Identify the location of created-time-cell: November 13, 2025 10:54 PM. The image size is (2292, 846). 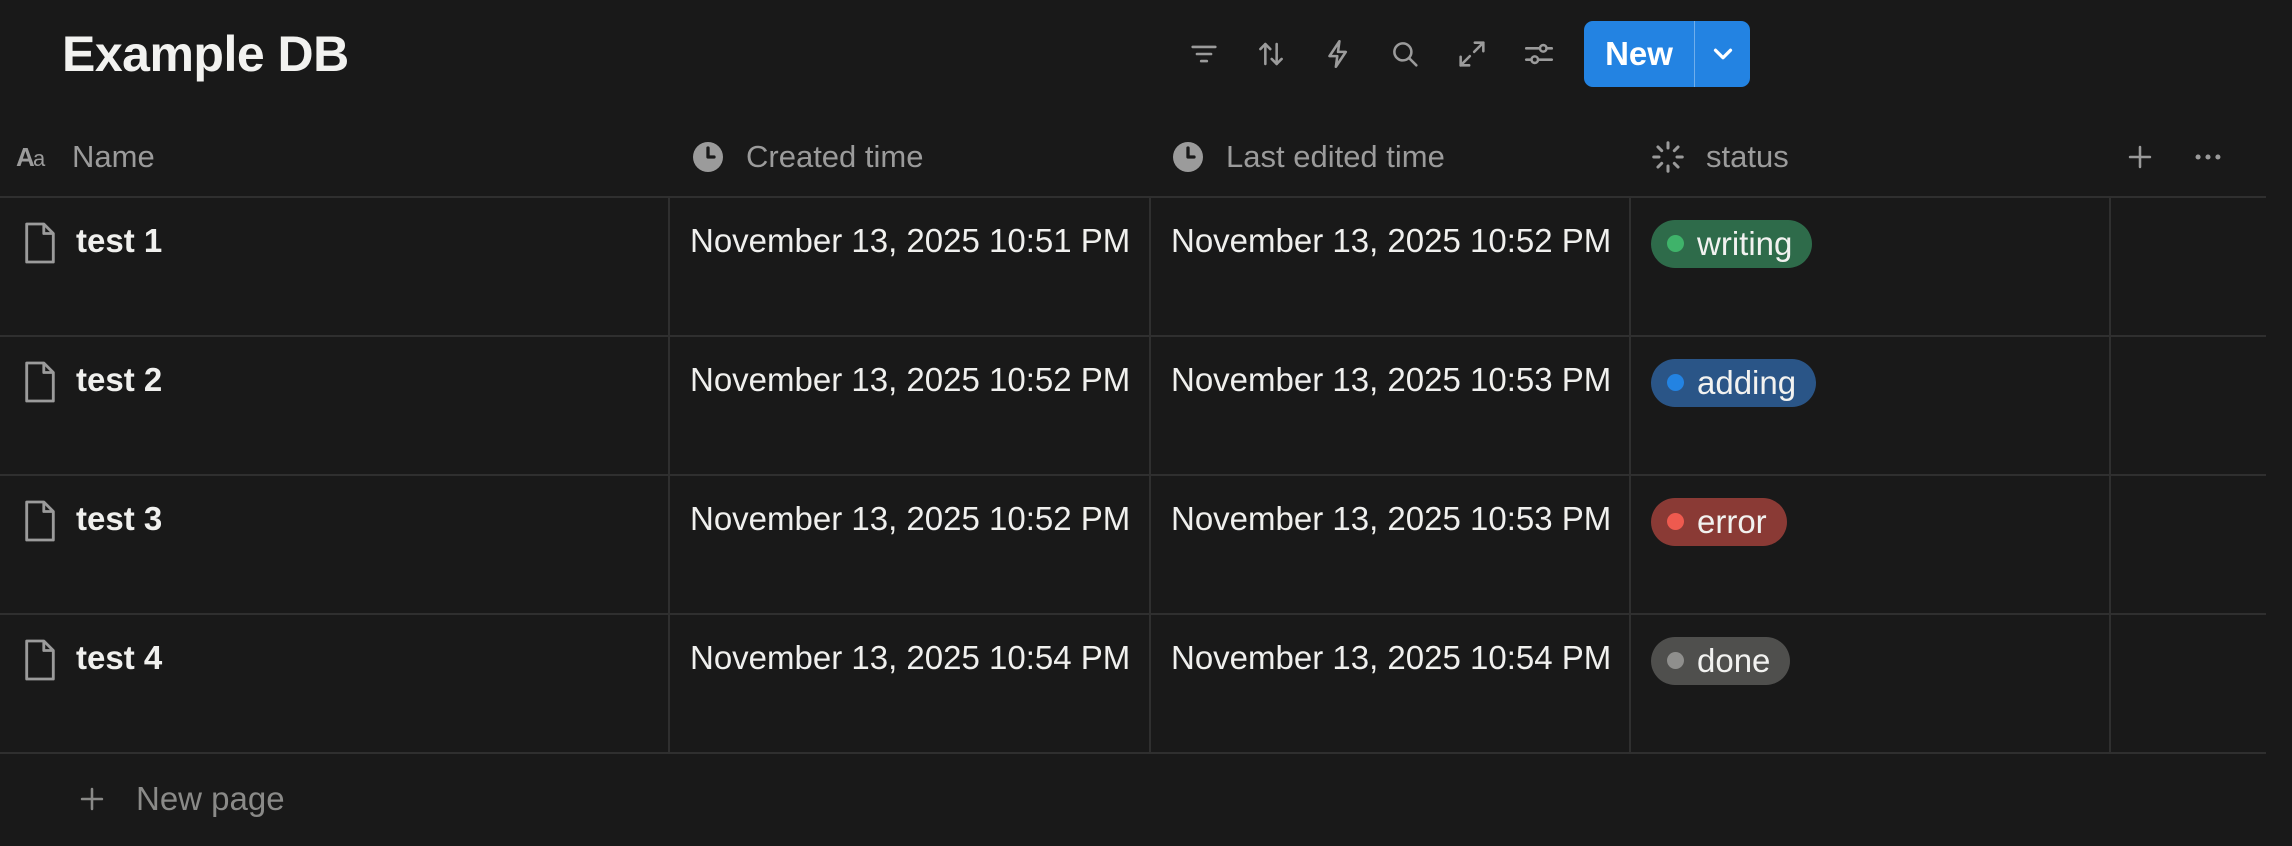
(910, 683).